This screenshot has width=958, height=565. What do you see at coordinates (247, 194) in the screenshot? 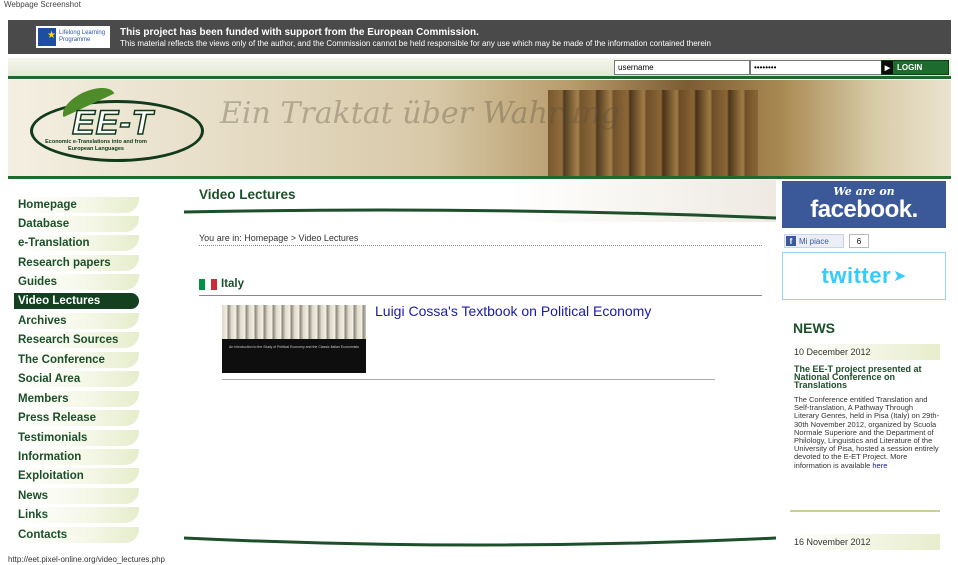
I see `page-title: Video Lectures` at bounding box center [247, 194].